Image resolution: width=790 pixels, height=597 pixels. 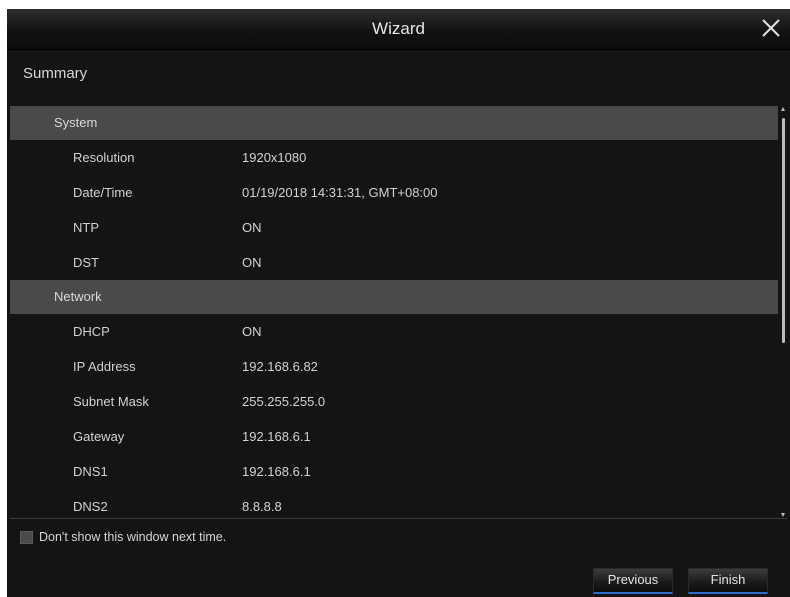 I want to click on checkbox-icon, so click(x=26, y=537).